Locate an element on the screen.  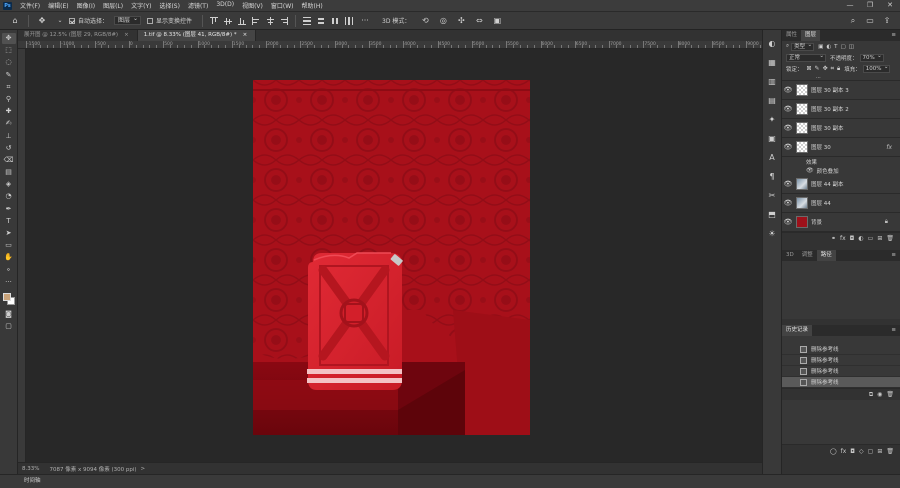
blur-tool-icon: ◈ is located at coordinates (9, 184).